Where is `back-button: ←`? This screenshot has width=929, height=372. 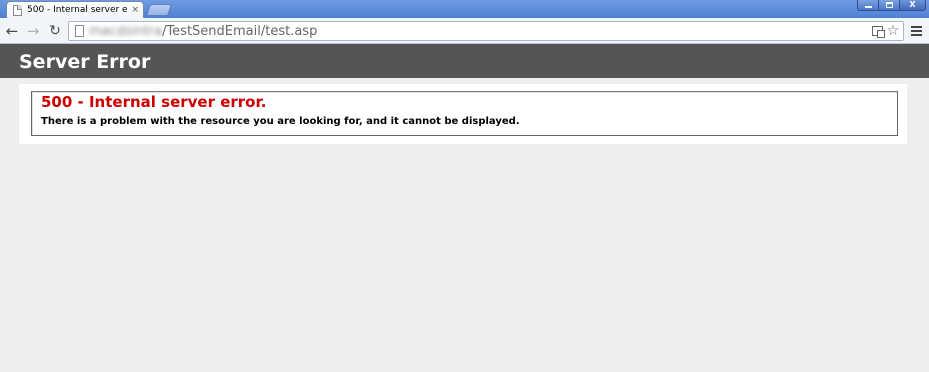
back-button: ← is located at coordinates (12, 31).